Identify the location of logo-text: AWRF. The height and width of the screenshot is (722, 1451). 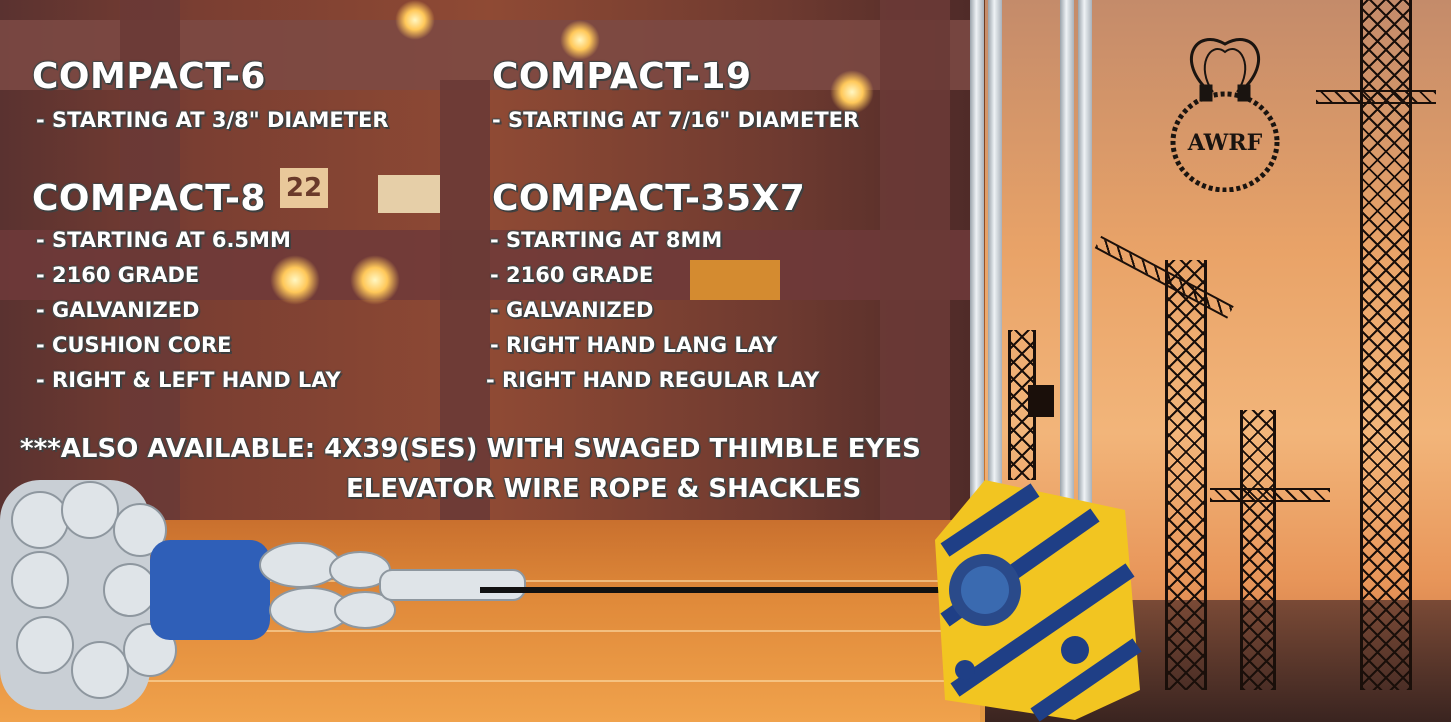
(1225, 143).